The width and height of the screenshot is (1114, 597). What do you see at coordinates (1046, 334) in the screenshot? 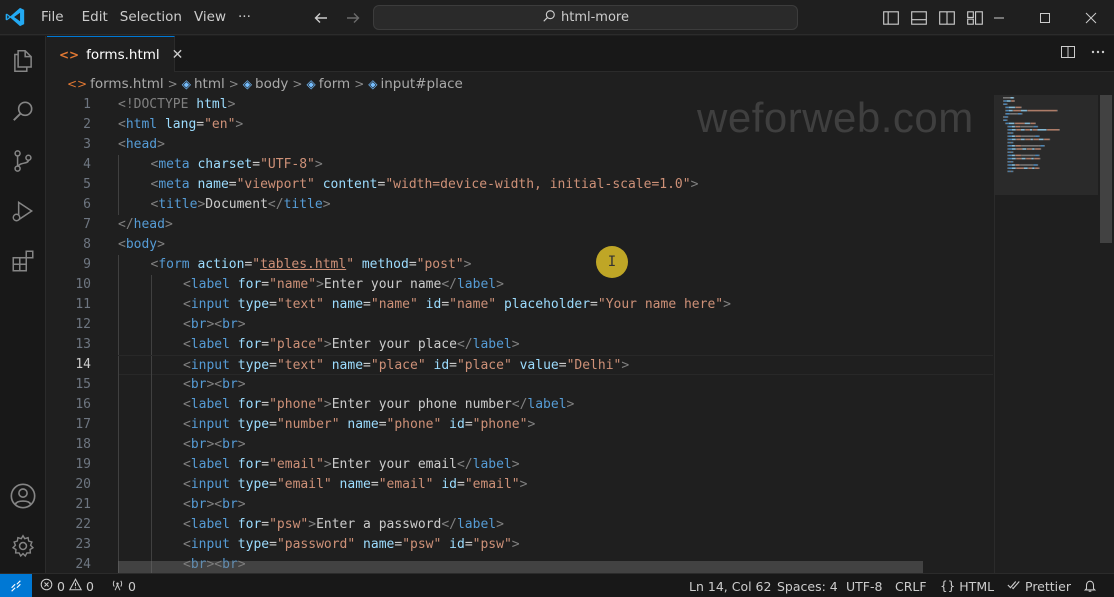
I see `minimap` at bounding box center [1046, 334].